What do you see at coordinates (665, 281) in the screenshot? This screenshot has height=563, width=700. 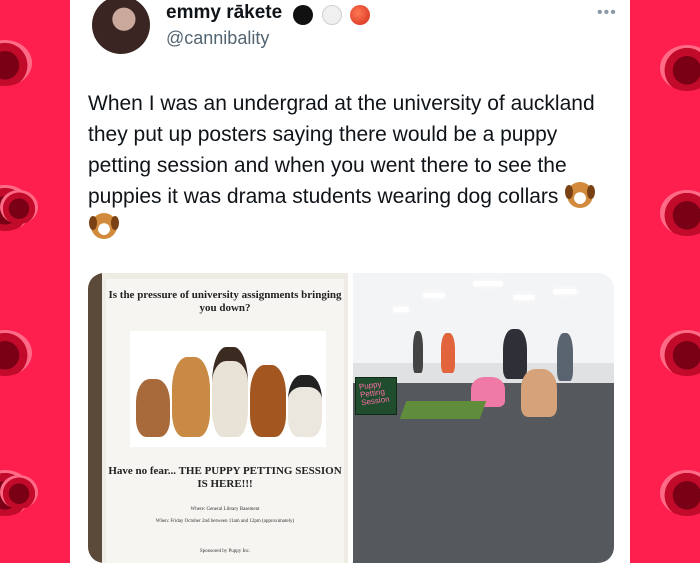 I see `decorative-right-strip` at bounding box center [665, 281].